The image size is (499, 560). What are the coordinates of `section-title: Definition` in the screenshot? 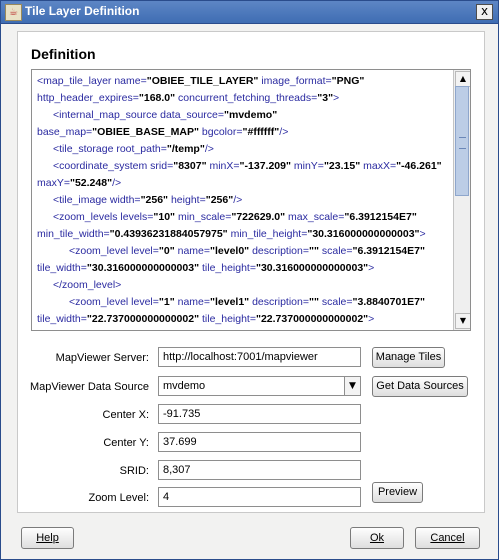 It's located at (63, 54).